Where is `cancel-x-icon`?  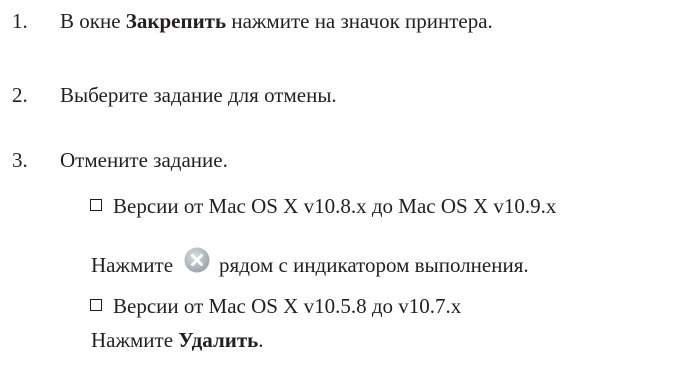
cancel-x-icon is located at coordinates (197, 260).